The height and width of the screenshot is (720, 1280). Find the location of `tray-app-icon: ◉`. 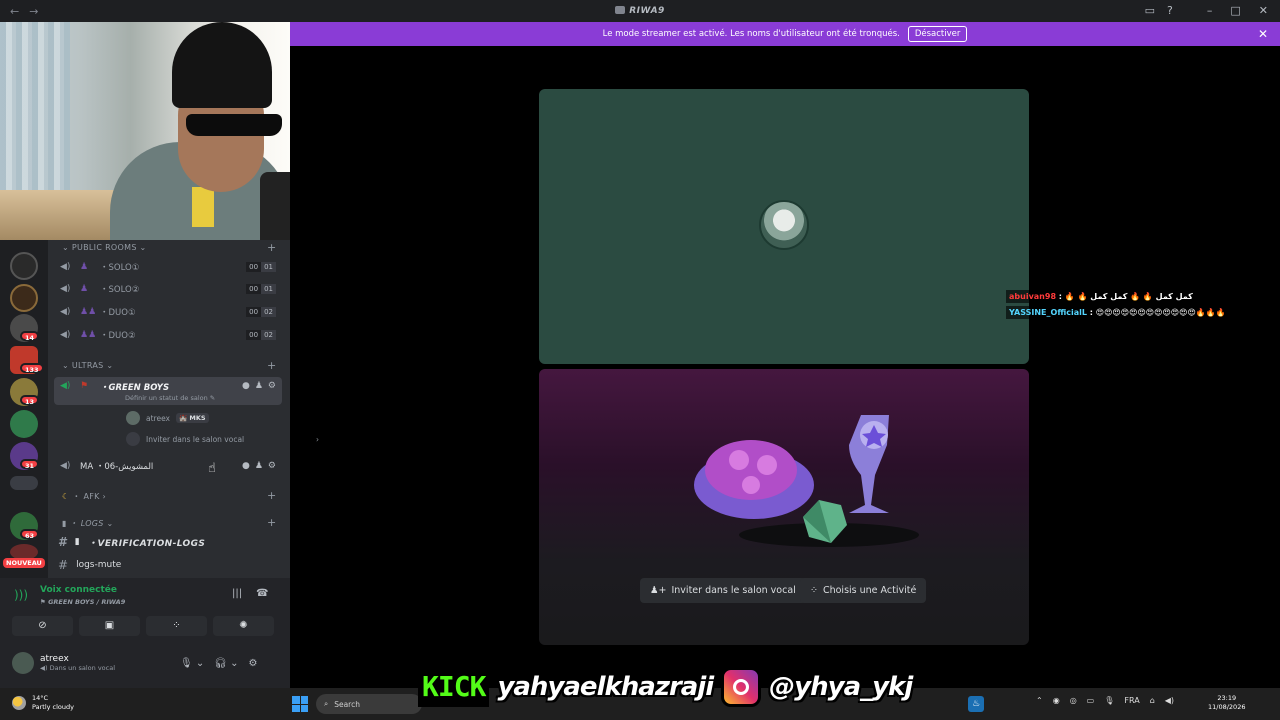

tray-app-icon: ◉ is located at coordinates (1056, 700).